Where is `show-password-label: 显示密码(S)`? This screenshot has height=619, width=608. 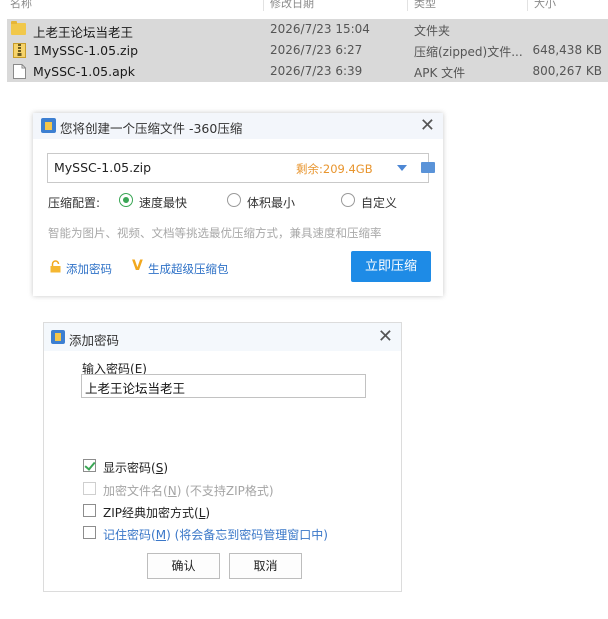 show-password-label: 显示密码(S) is located at coordinates (135, 467).